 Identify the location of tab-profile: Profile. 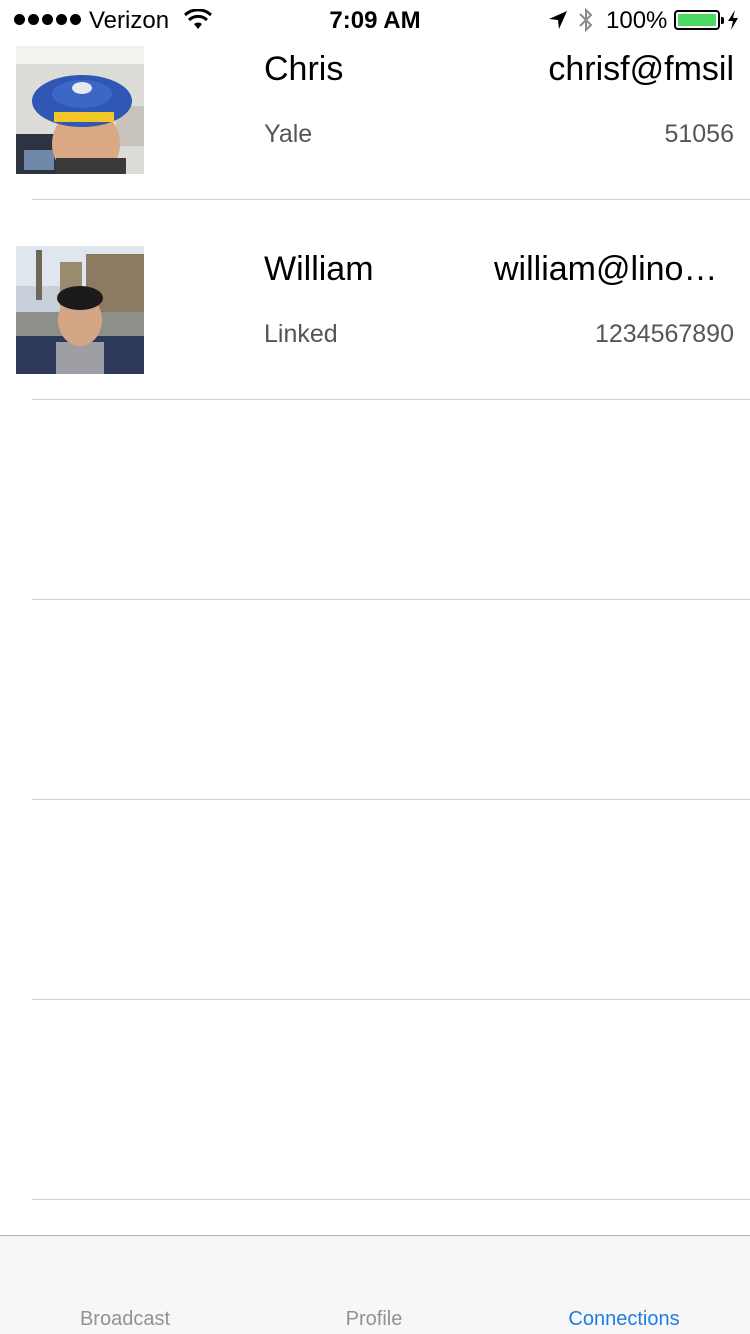
(374, 1319).